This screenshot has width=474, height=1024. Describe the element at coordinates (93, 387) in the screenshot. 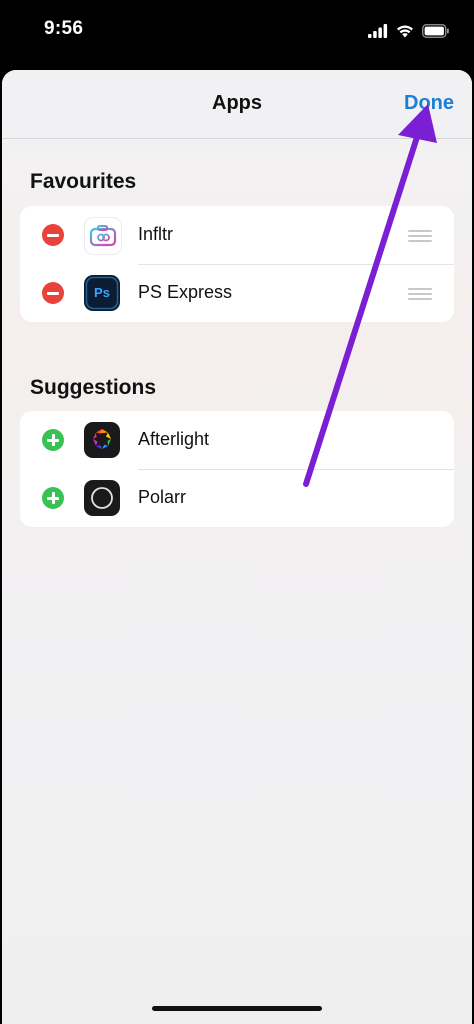

I see `suggestions-heading: Suggestions` at that location.